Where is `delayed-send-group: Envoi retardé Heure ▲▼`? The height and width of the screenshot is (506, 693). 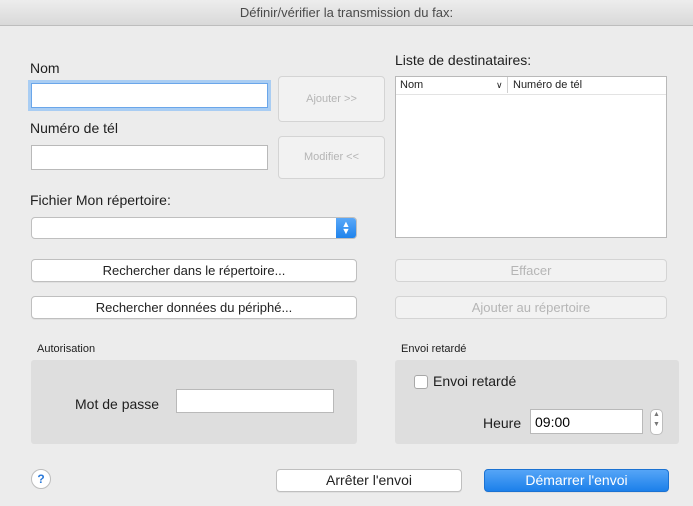 delayed-send-group: Envoi retardé Heure ▲▼ is located at coordinates (537, 402).